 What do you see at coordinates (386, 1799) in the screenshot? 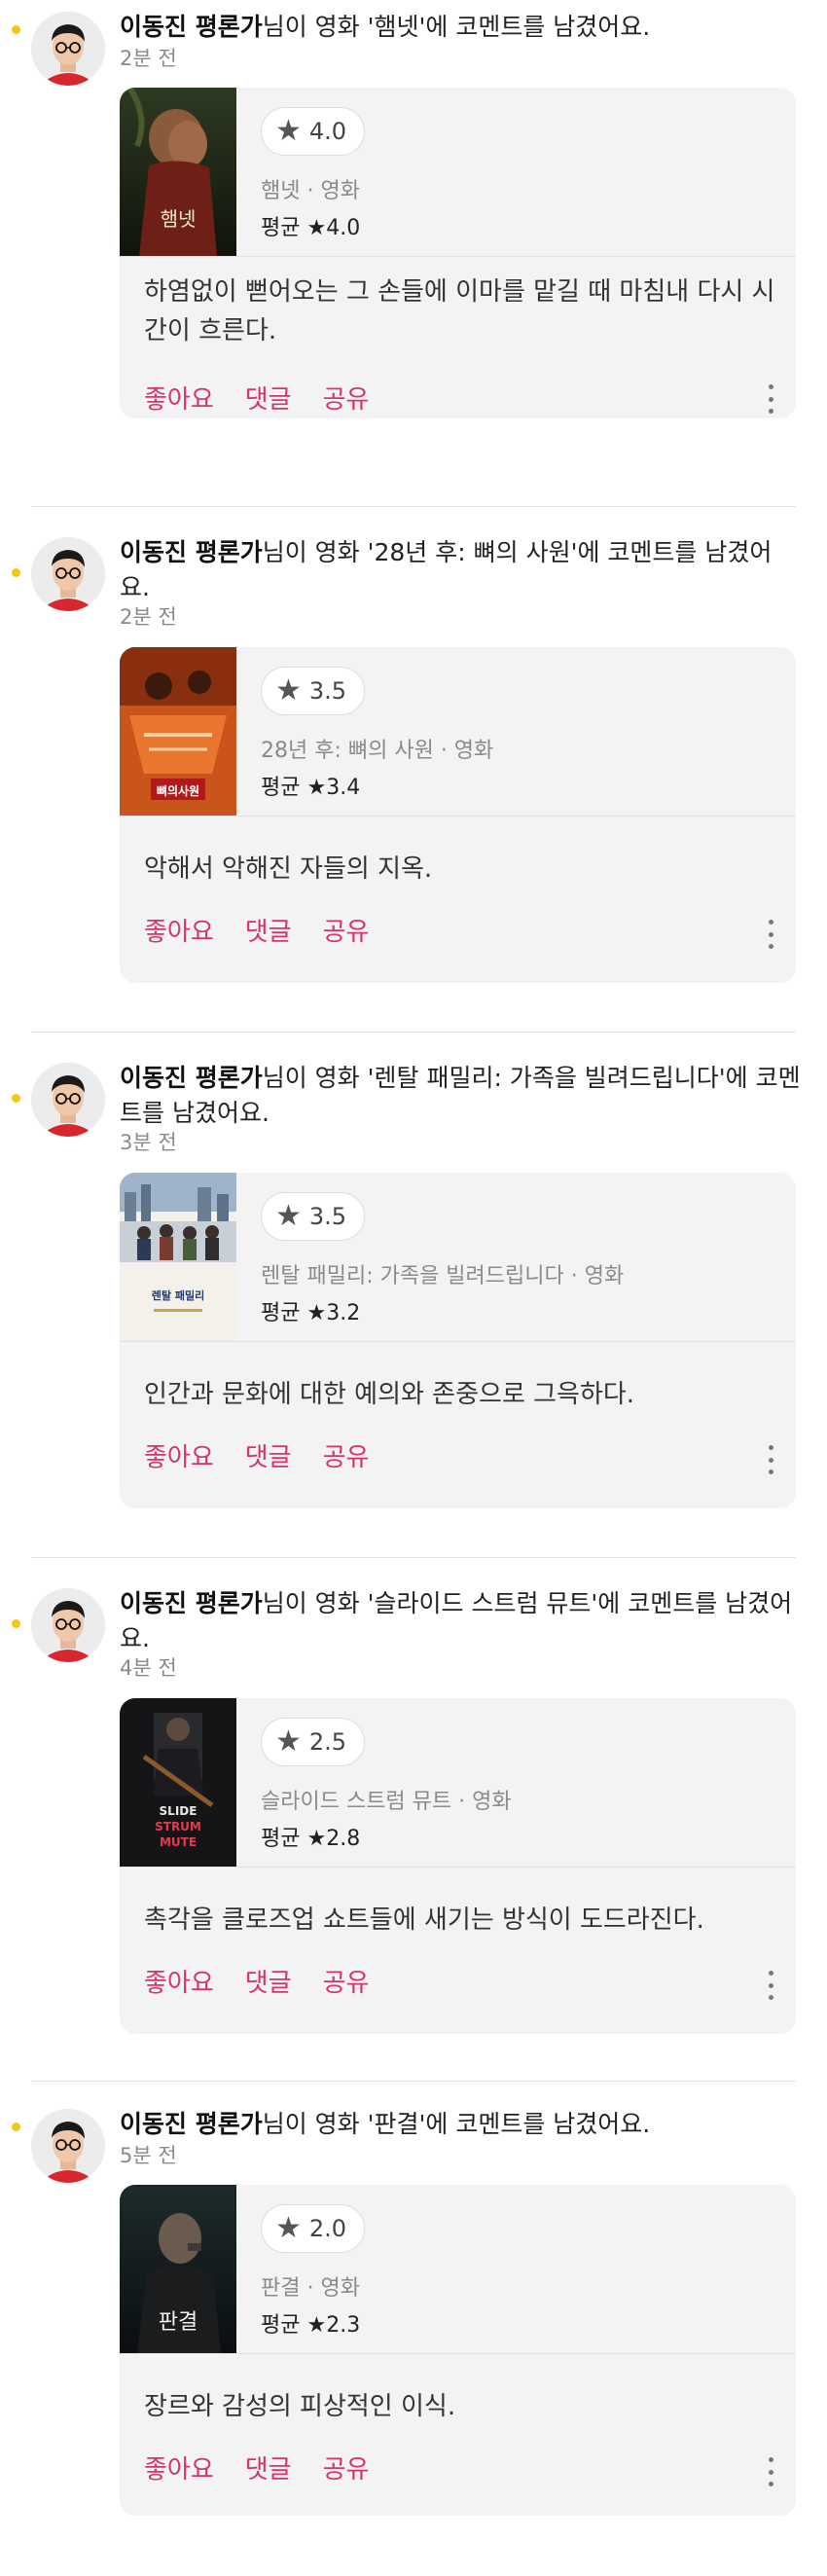
I see `movie-subtitle: 슬라이드 스트럼 뮤트 · 영화` at bounding box center [386, 1799].